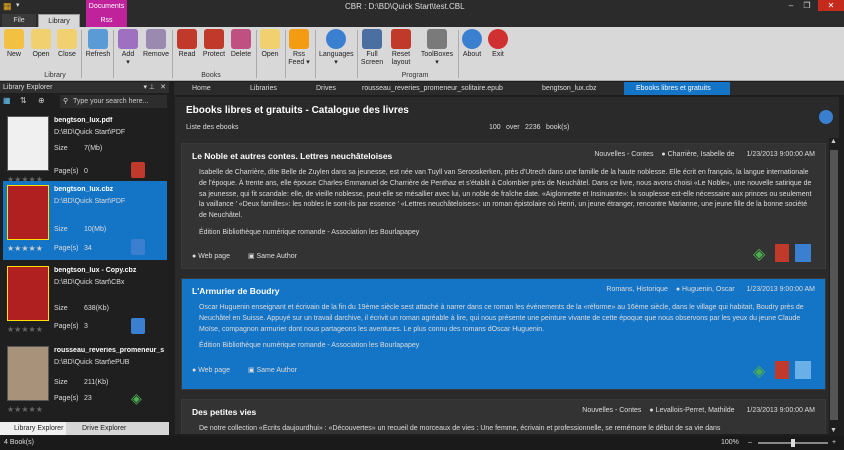 The width and height of the screenshot is (844, 450). What do you see at coordinates (7, 100) in the screenshot?
I see `view-mode-icon: ▦` at bounding box center [7, 100].